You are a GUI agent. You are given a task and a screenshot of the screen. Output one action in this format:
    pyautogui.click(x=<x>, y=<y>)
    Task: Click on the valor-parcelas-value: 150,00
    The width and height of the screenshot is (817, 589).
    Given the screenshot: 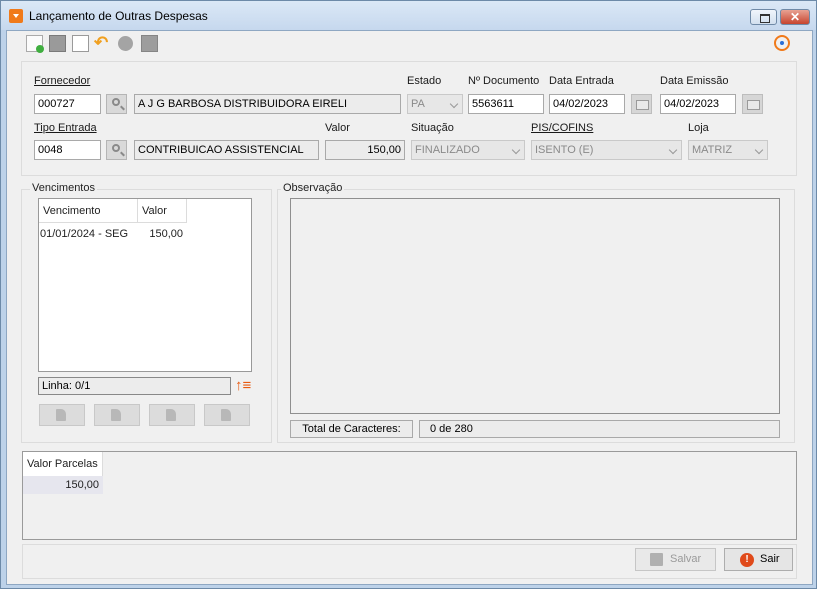 What is the action you would take?
    pyautogui.click(x=63, y=485)
    